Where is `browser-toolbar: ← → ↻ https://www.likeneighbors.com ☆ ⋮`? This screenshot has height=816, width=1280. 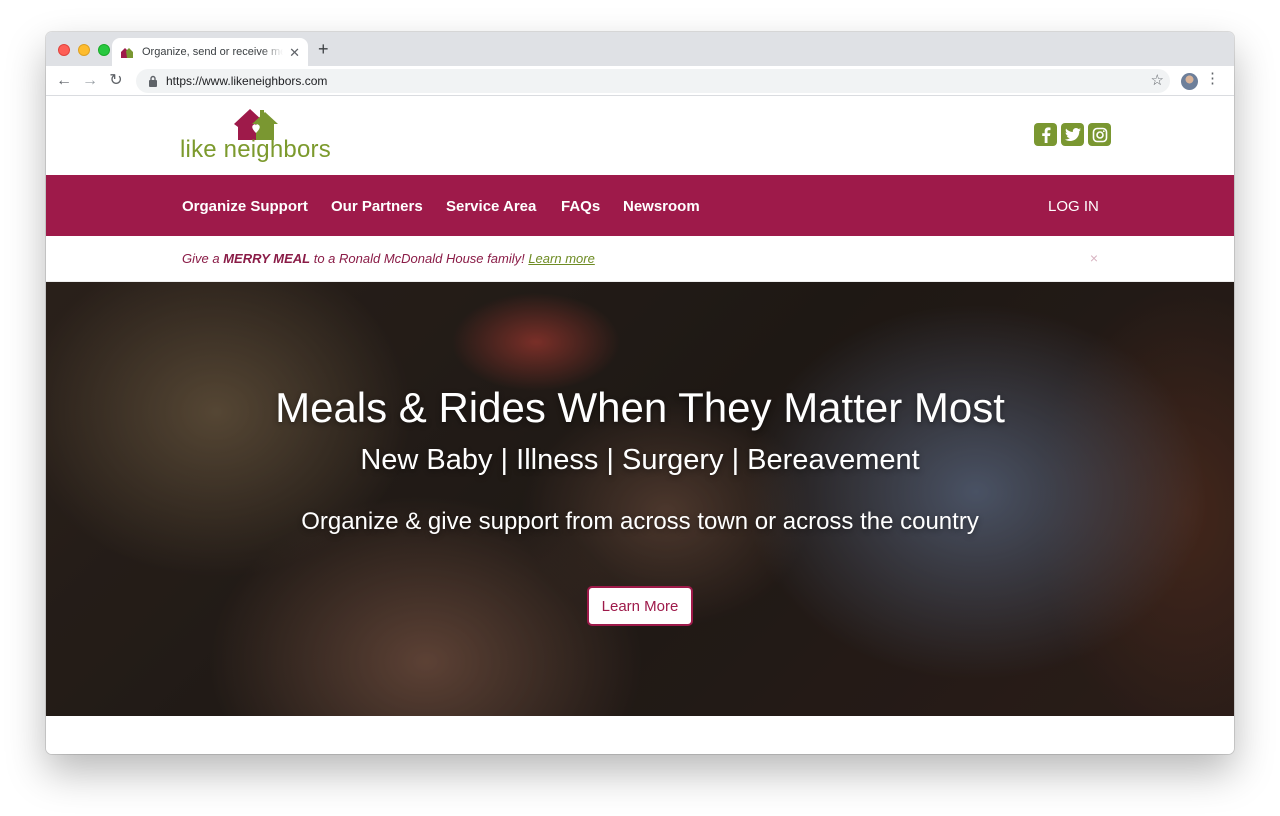 browser-toolbar: ← → ↻ https://www.likeneighbors.com ☆ ⋮ is located at coordinates (640, 81).